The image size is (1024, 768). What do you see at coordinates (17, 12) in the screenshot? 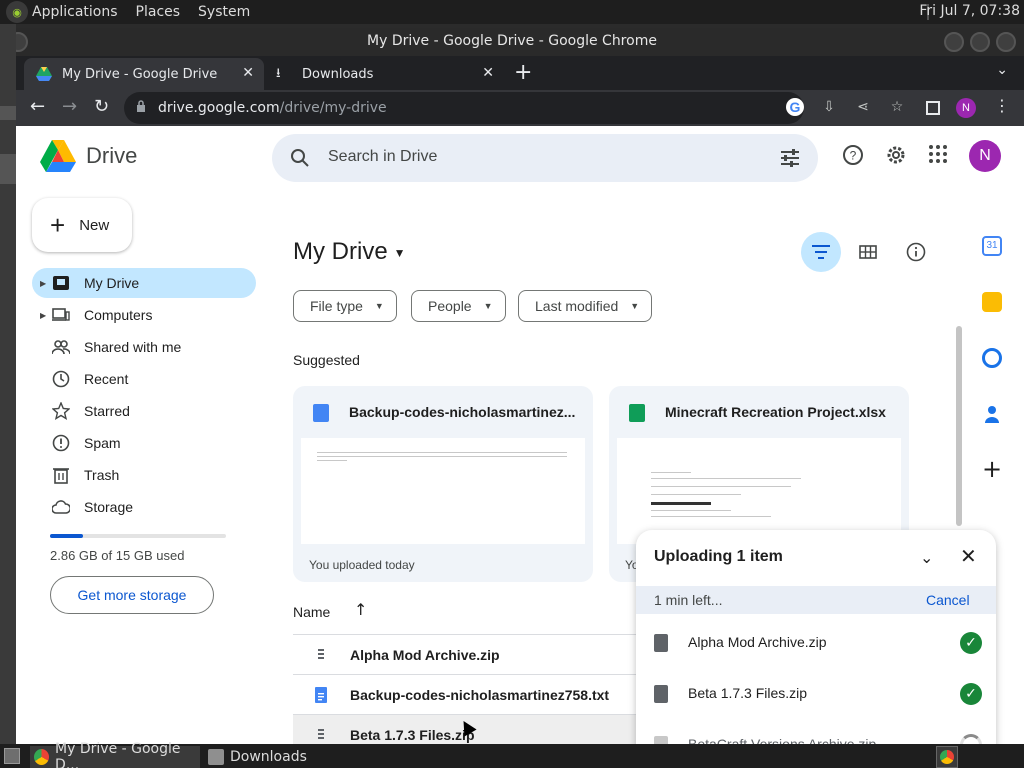
I see `os-logo-icon: ◉` at bounding box center [17, 12].